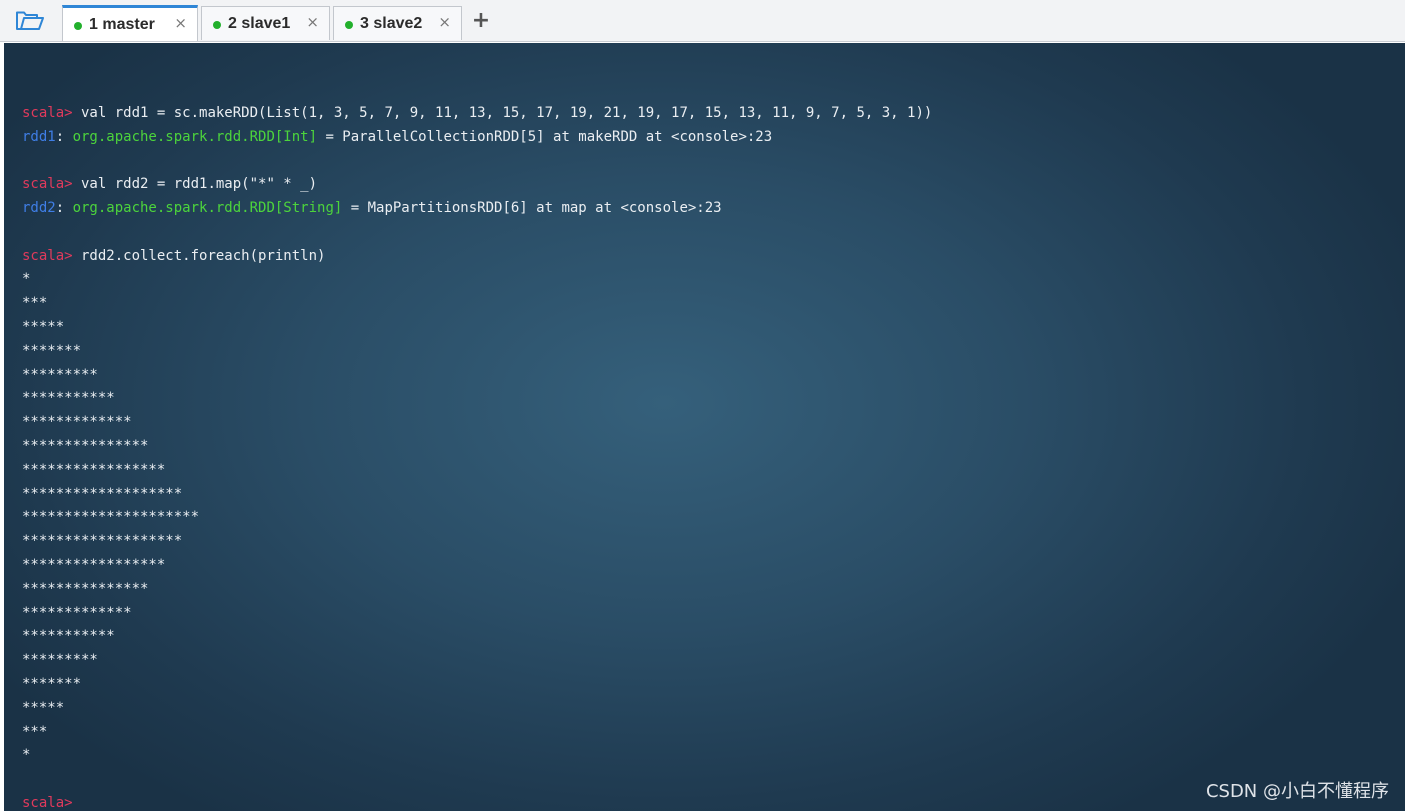 This screenshot has height=811, width=1405. What do you see at coordinates (39, 136) in the screenshot?
I see `terminal-text: rdd1` at bounding box center [39, 136].